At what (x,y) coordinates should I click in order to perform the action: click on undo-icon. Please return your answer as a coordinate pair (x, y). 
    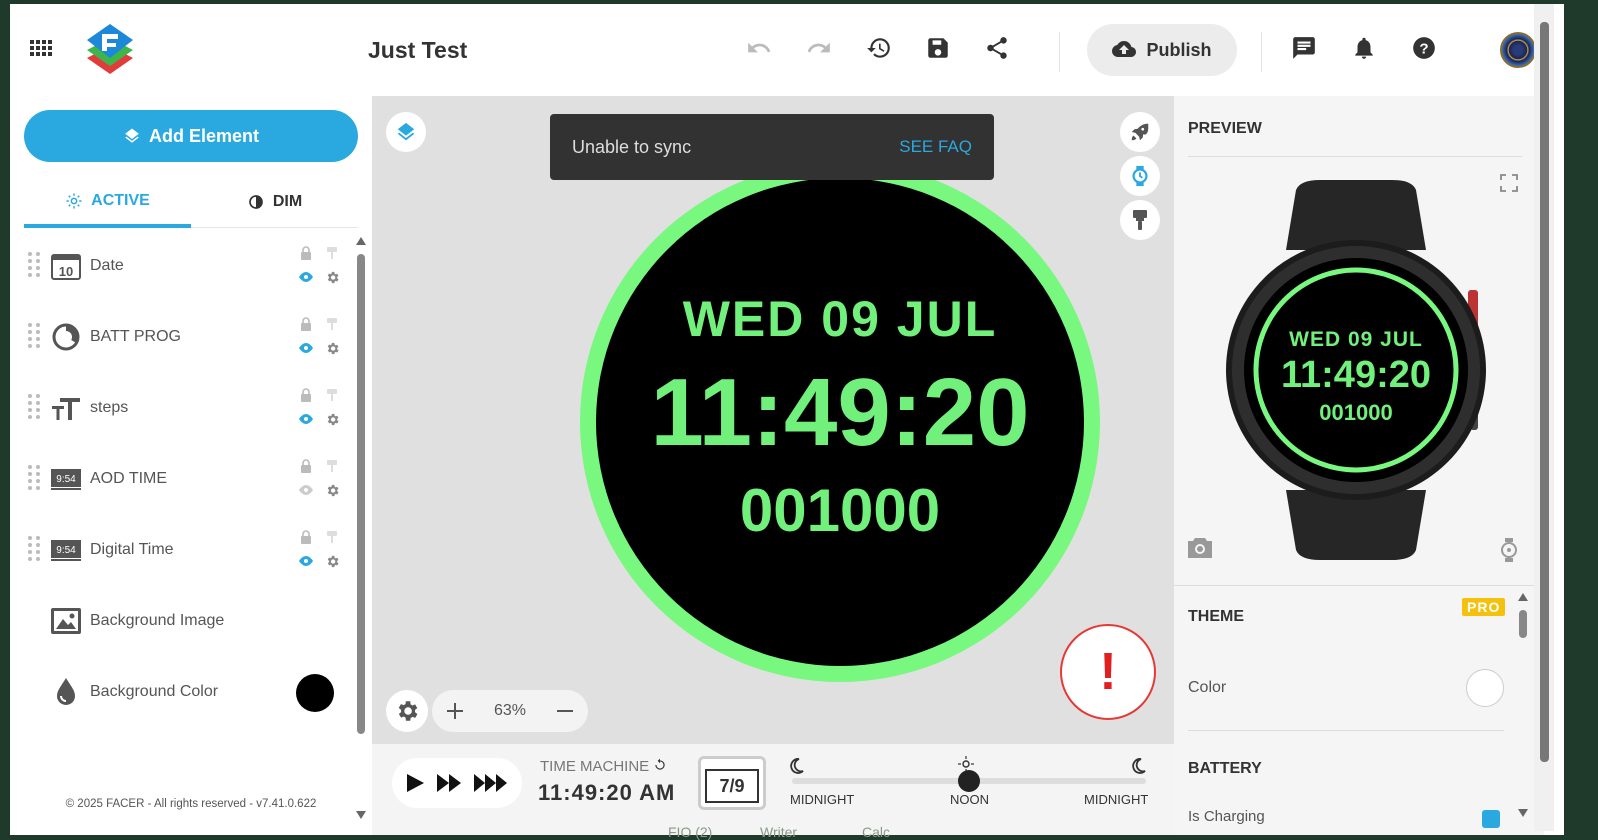
    Looking at the image, I should click on (759, 48).